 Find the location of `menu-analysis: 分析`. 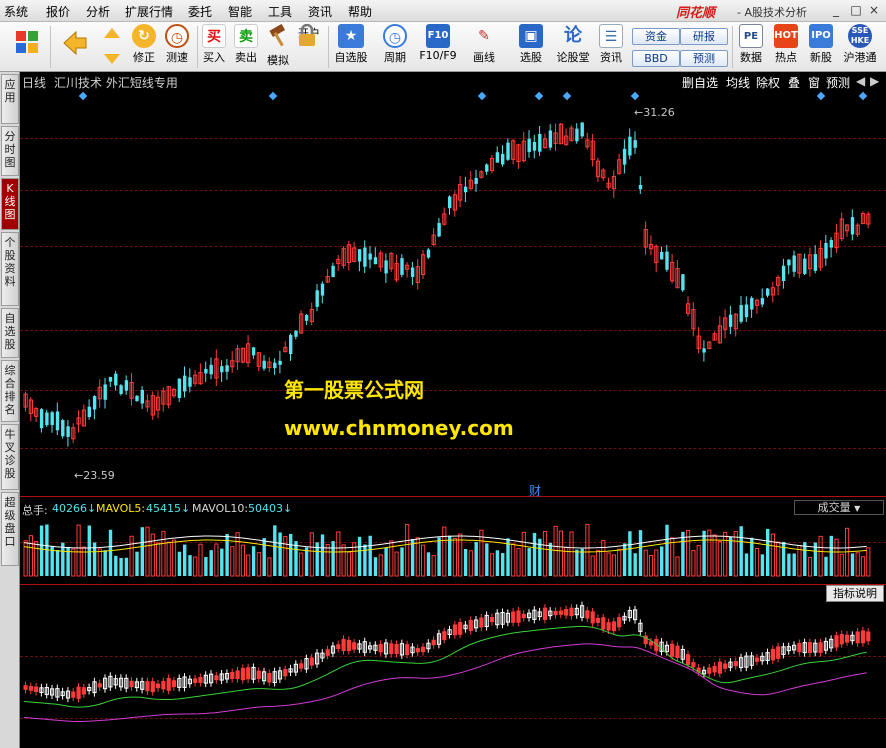

menu-analysis: 分析 is located at coordinates (98, 11).